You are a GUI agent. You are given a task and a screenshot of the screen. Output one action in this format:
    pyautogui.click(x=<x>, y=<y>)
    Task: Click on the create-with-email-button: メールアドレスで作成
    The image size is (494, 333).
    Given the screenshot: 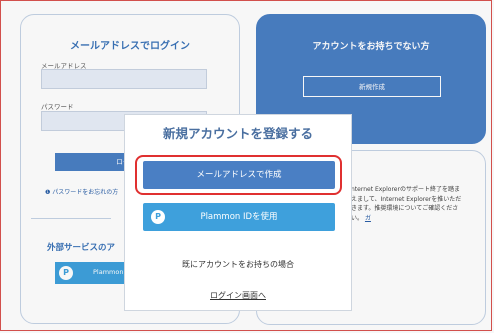 What is the action you would take?
    pyautogui.click(x=239, y=175)
    